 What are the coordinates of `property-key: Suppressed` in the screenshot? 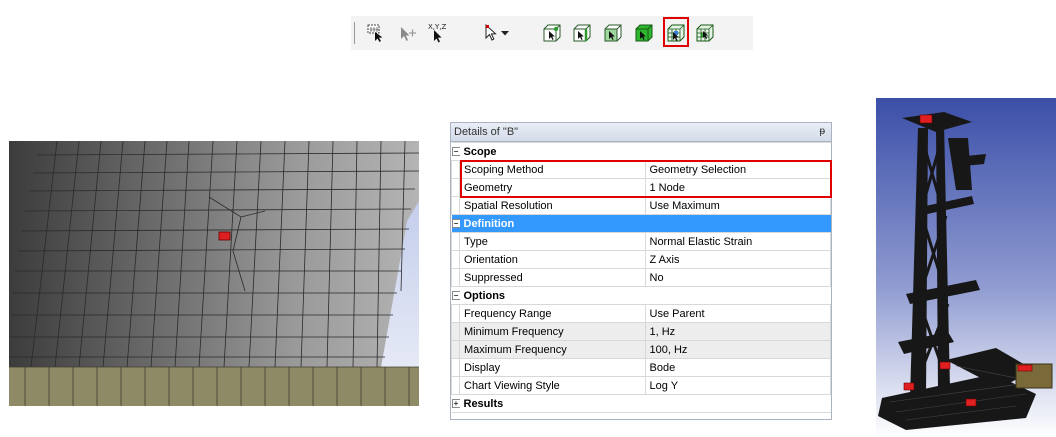 It's located at (552, 277).